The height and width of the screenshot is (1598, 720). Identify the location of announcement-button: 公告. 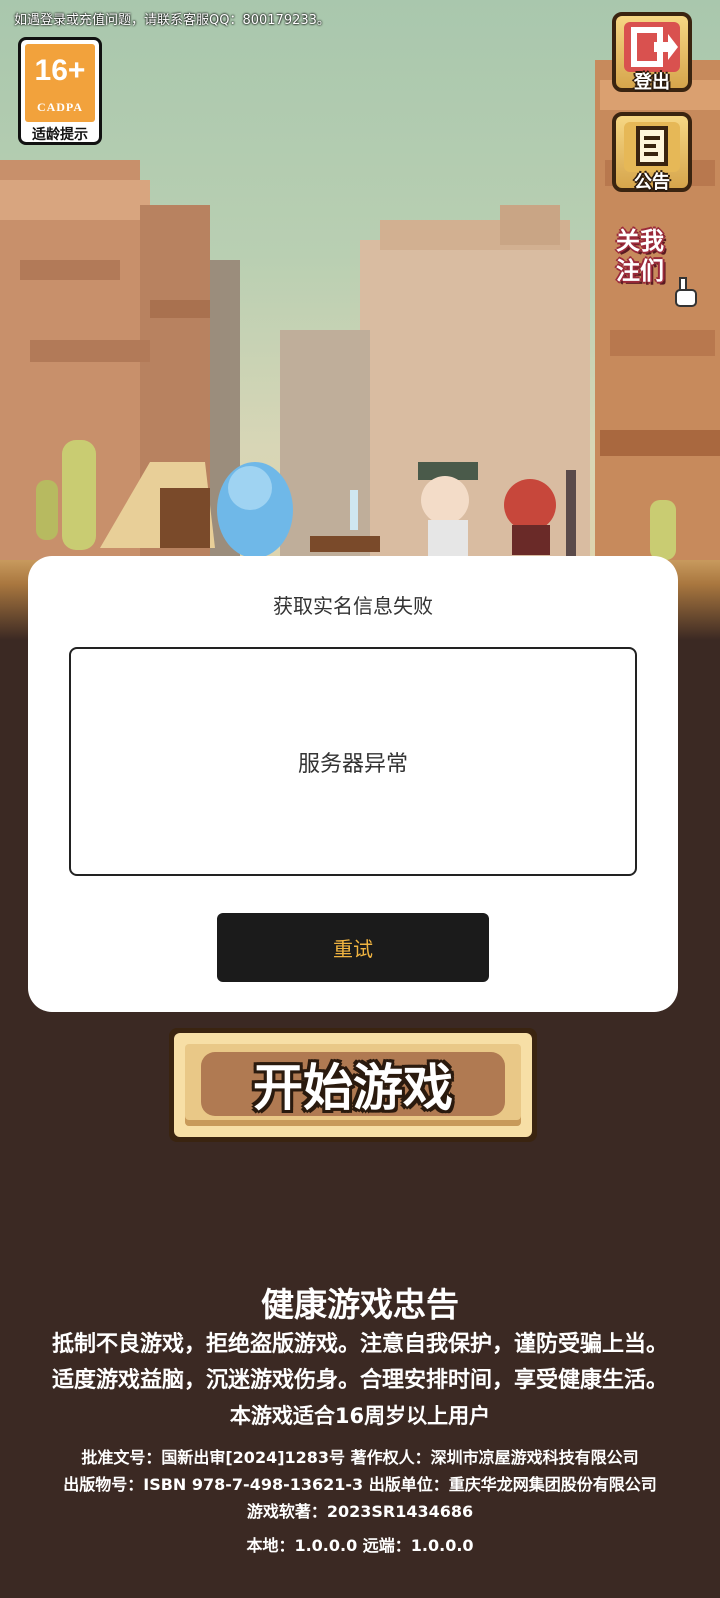
(652, 152).